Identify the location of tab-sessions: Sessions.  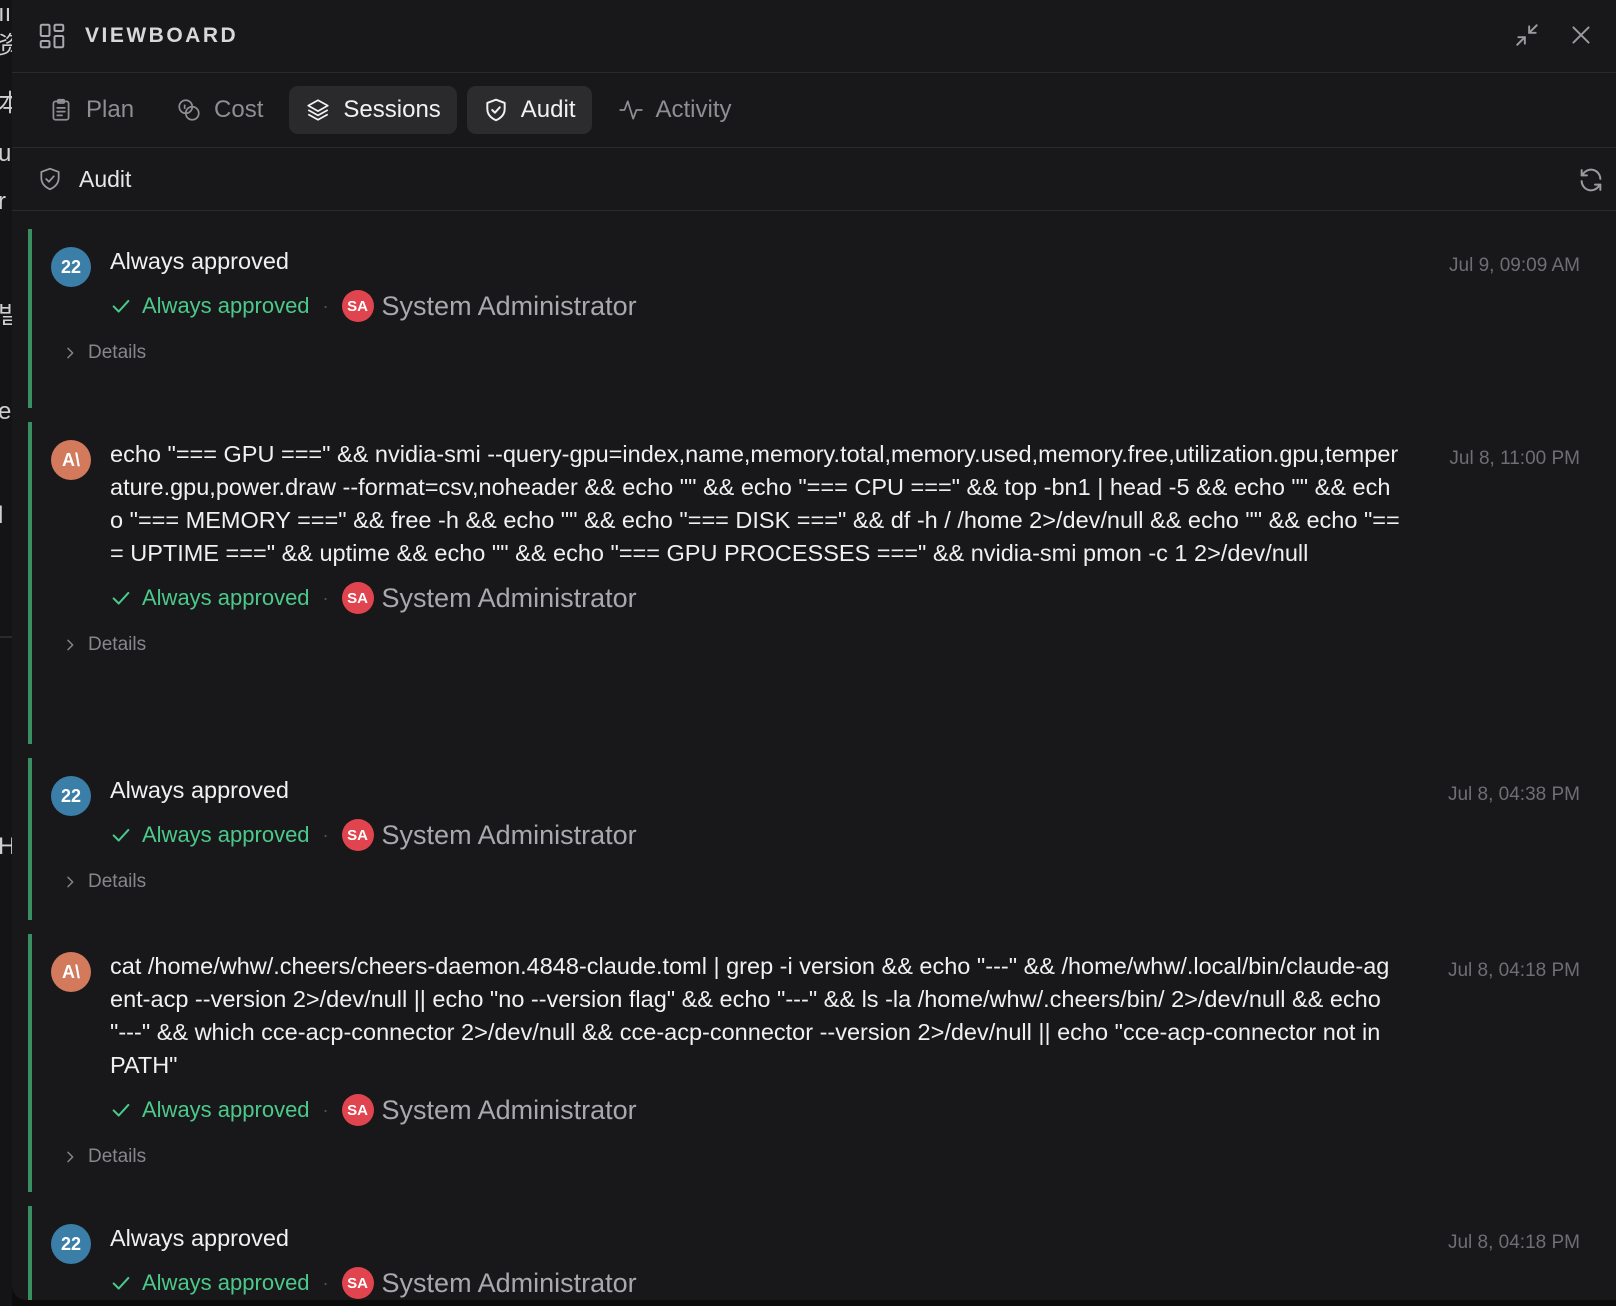
(373, 110).